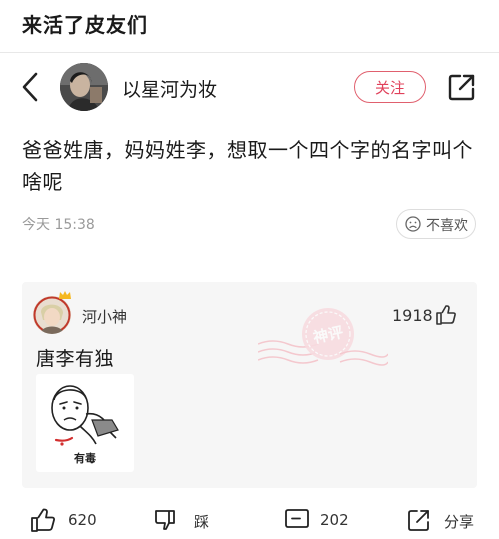 This screenshot has width=499, height=539. What do you see at coordinates (82, 520) in the screenshot?
I see `like-count: 620` at bounding box center [82, 520].